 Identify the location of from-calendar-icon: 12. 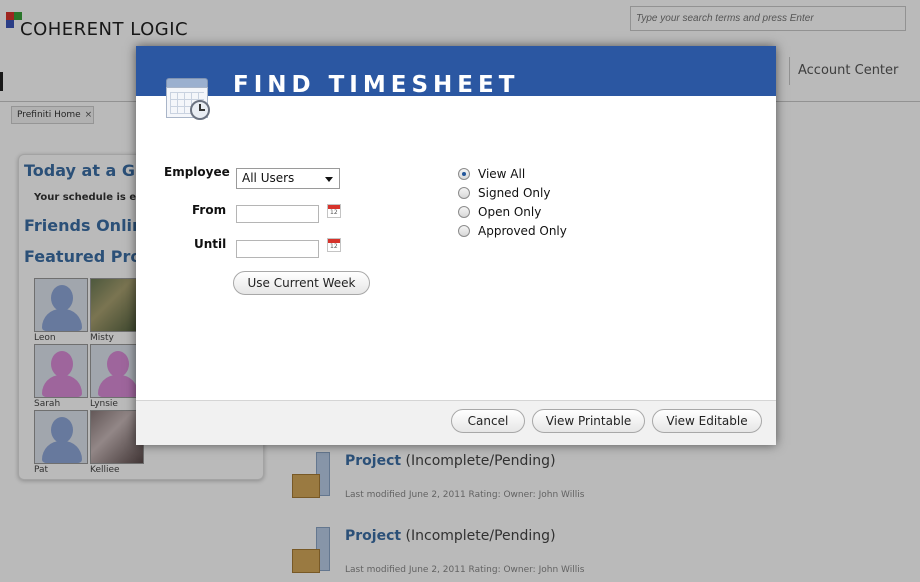
(334, 211).